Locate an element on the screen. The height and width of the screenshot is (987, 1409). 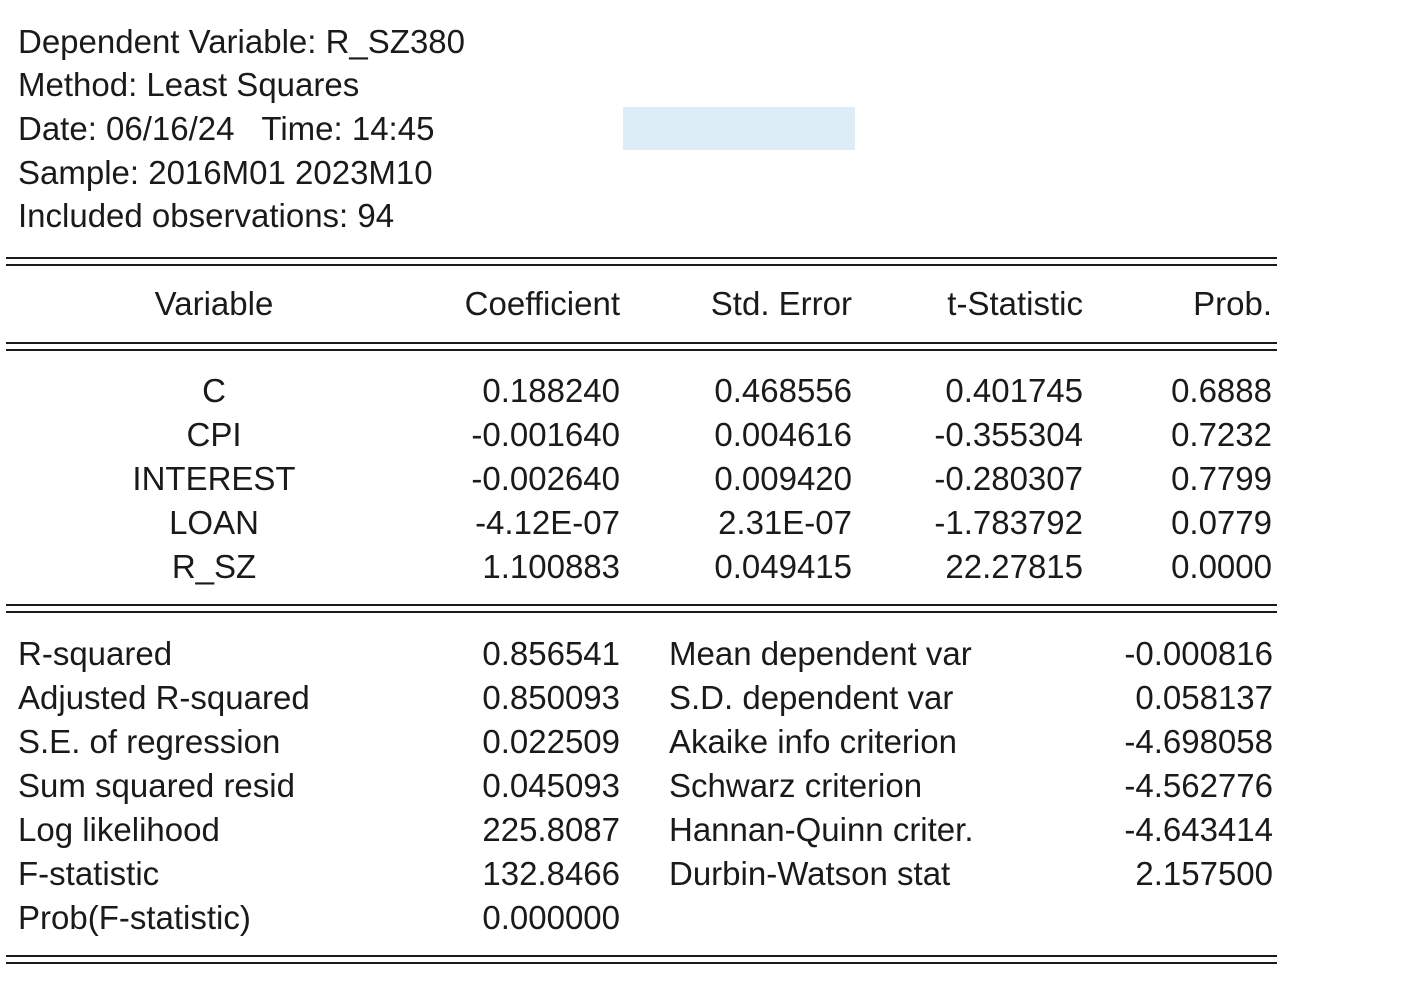
cell-std-error: 0.049415 is located at coordinates (783, 566).